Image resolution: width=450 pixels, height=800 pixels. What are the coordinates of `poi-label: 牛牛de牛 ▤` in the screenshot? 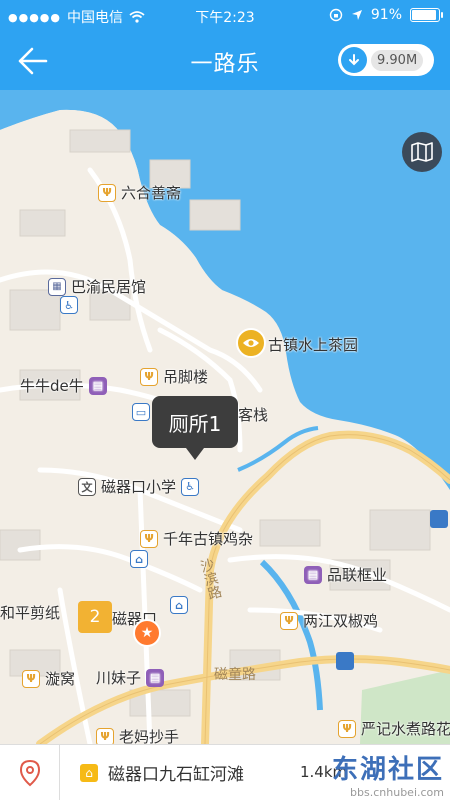 It's located at (63, 385).